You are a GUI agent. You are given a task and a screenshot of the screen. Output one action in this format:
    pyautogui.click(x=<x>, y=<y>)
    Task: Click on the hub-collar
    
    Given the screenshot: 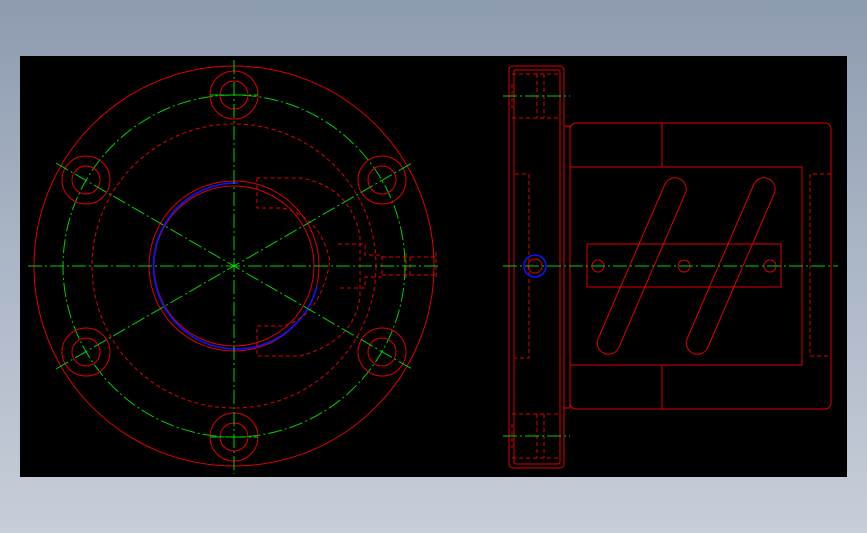 What is the action you would take?
    pyautogui.click(x=567, y=267)
    